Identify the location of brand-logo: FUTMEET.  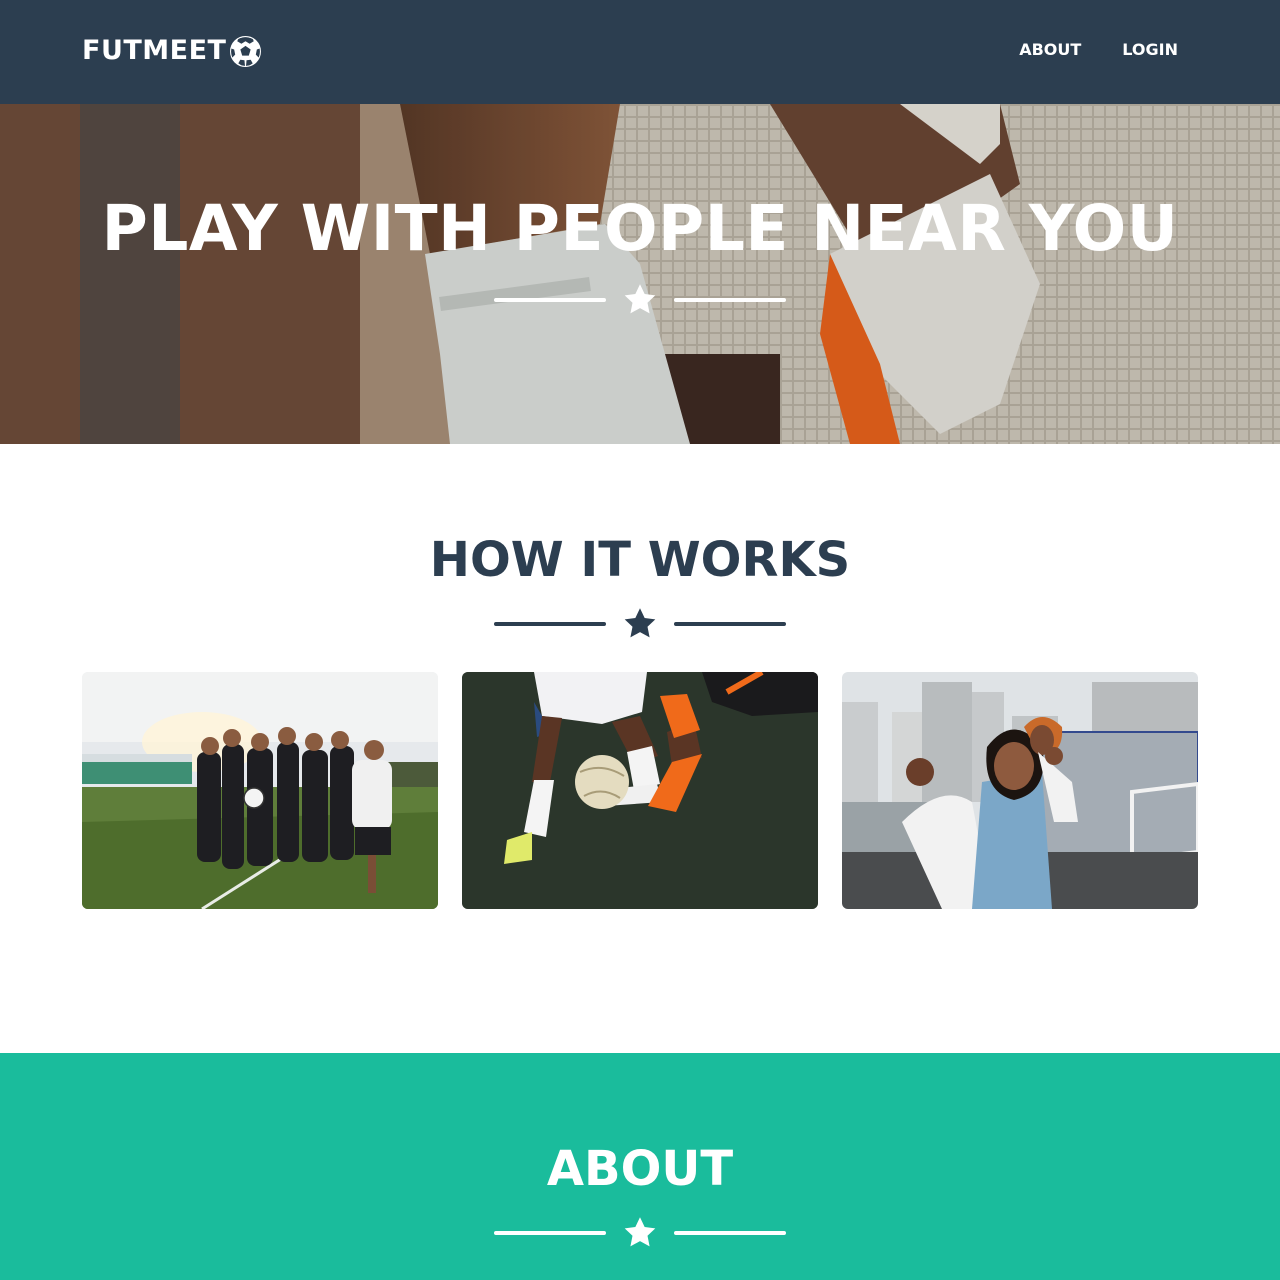
(172, 51).